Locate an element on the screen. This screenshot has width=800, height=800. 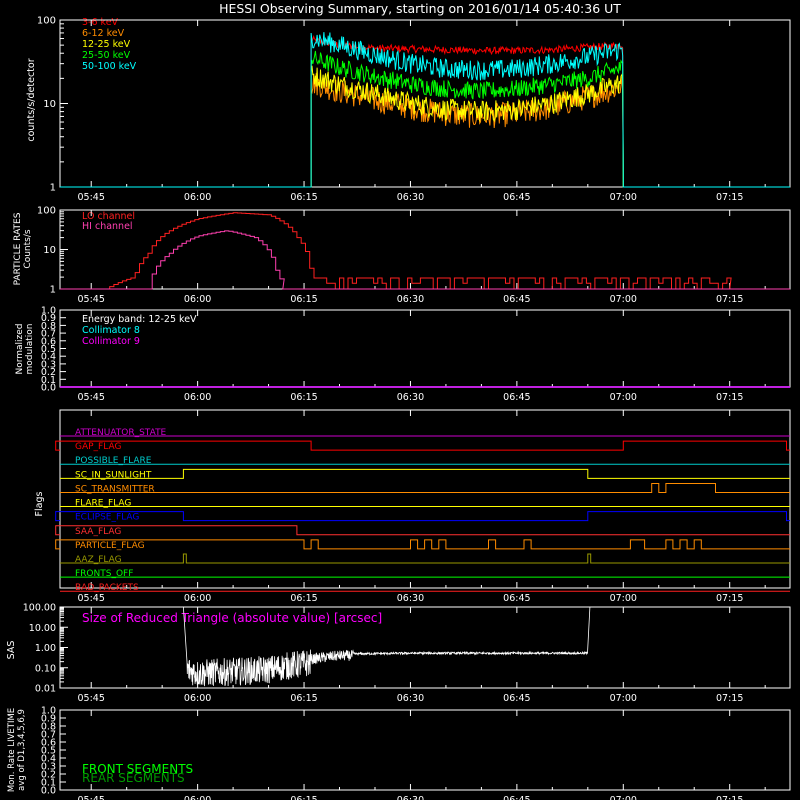
livetime-ylabel-2: avg of D1,3,4,5,6,9 is located at coordinates (22, 750).